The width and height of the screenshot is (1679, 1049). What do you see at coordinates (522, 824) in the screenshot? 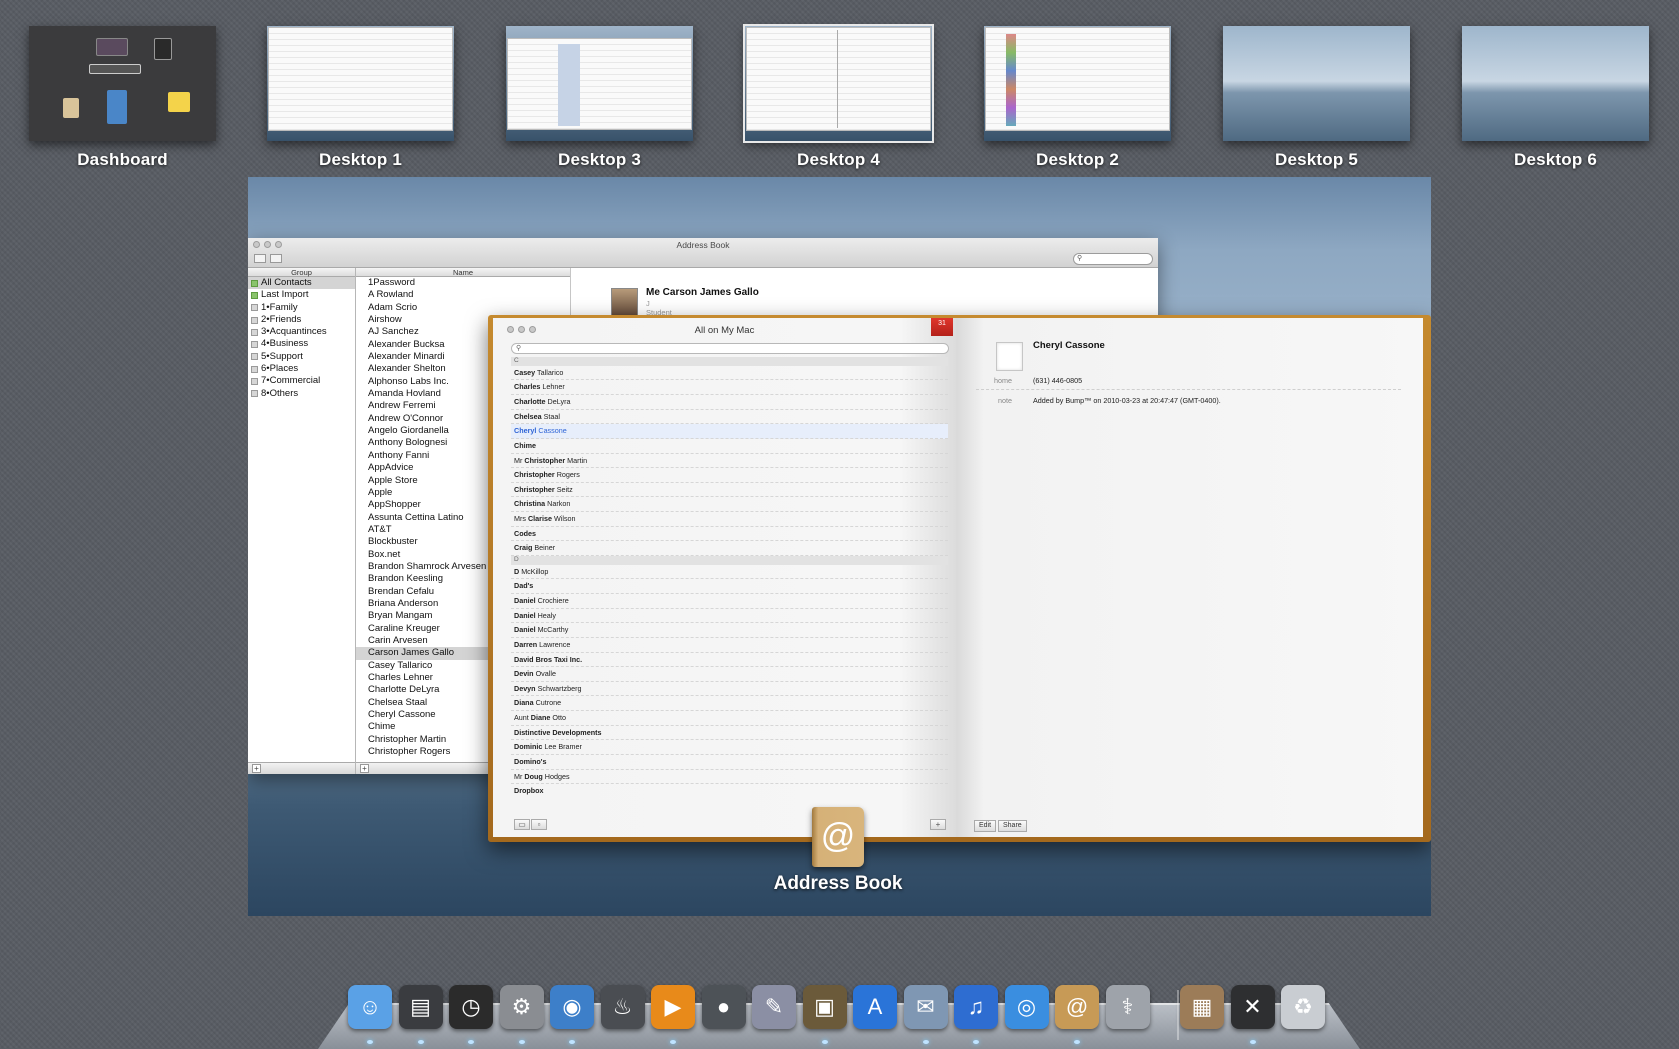
I see `groups-view-button: ▭` at bounding box center [522, 824].